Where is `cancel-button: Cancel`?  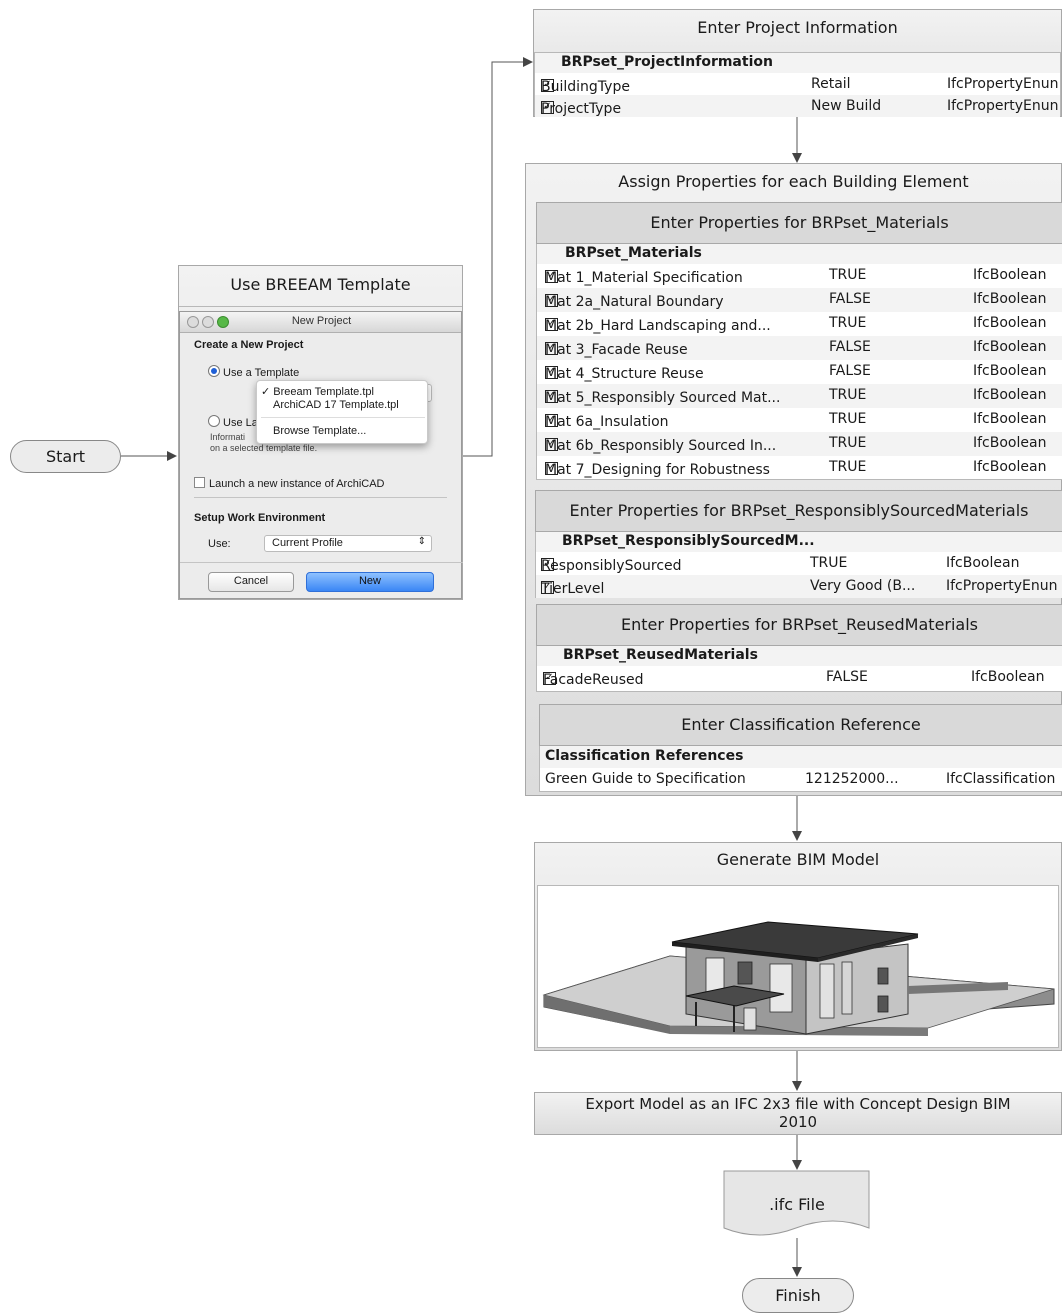
cancel-button: Cancel is located at coordinates (251, 582).